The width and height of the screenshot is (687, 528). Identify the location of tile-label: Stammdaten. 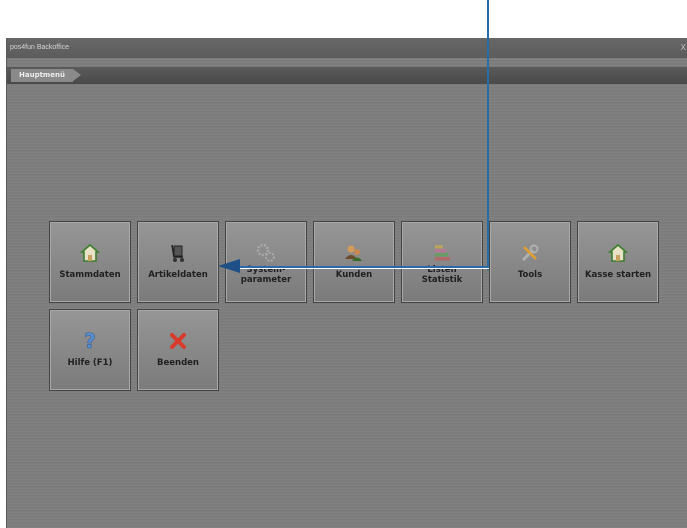
(90, 275).